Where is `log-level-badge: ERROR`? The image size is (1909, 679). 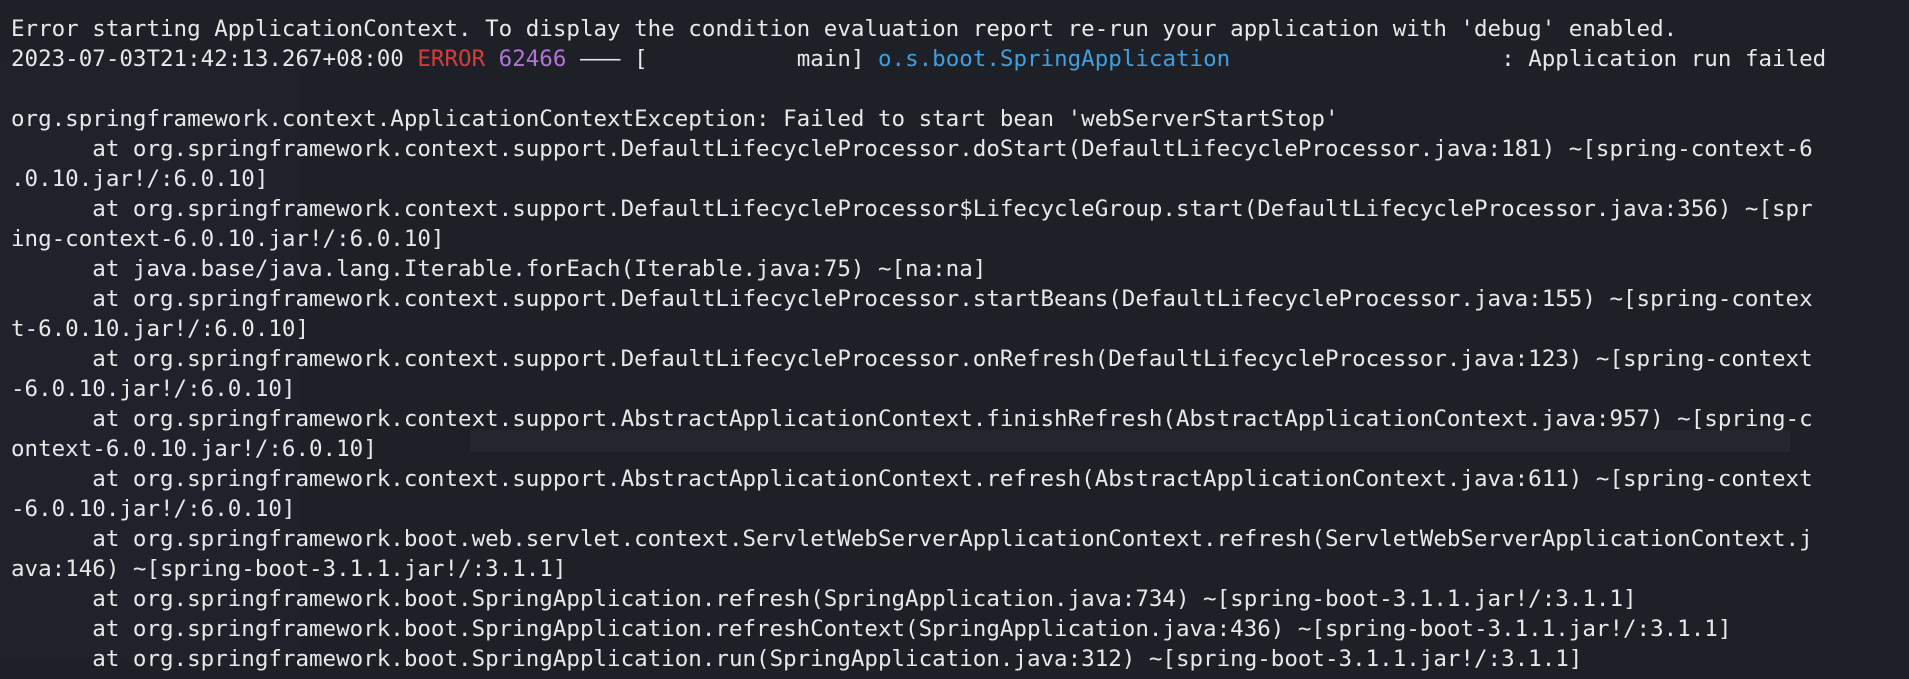
log-level-badge: ERROR is located at coordinates (451, 59).